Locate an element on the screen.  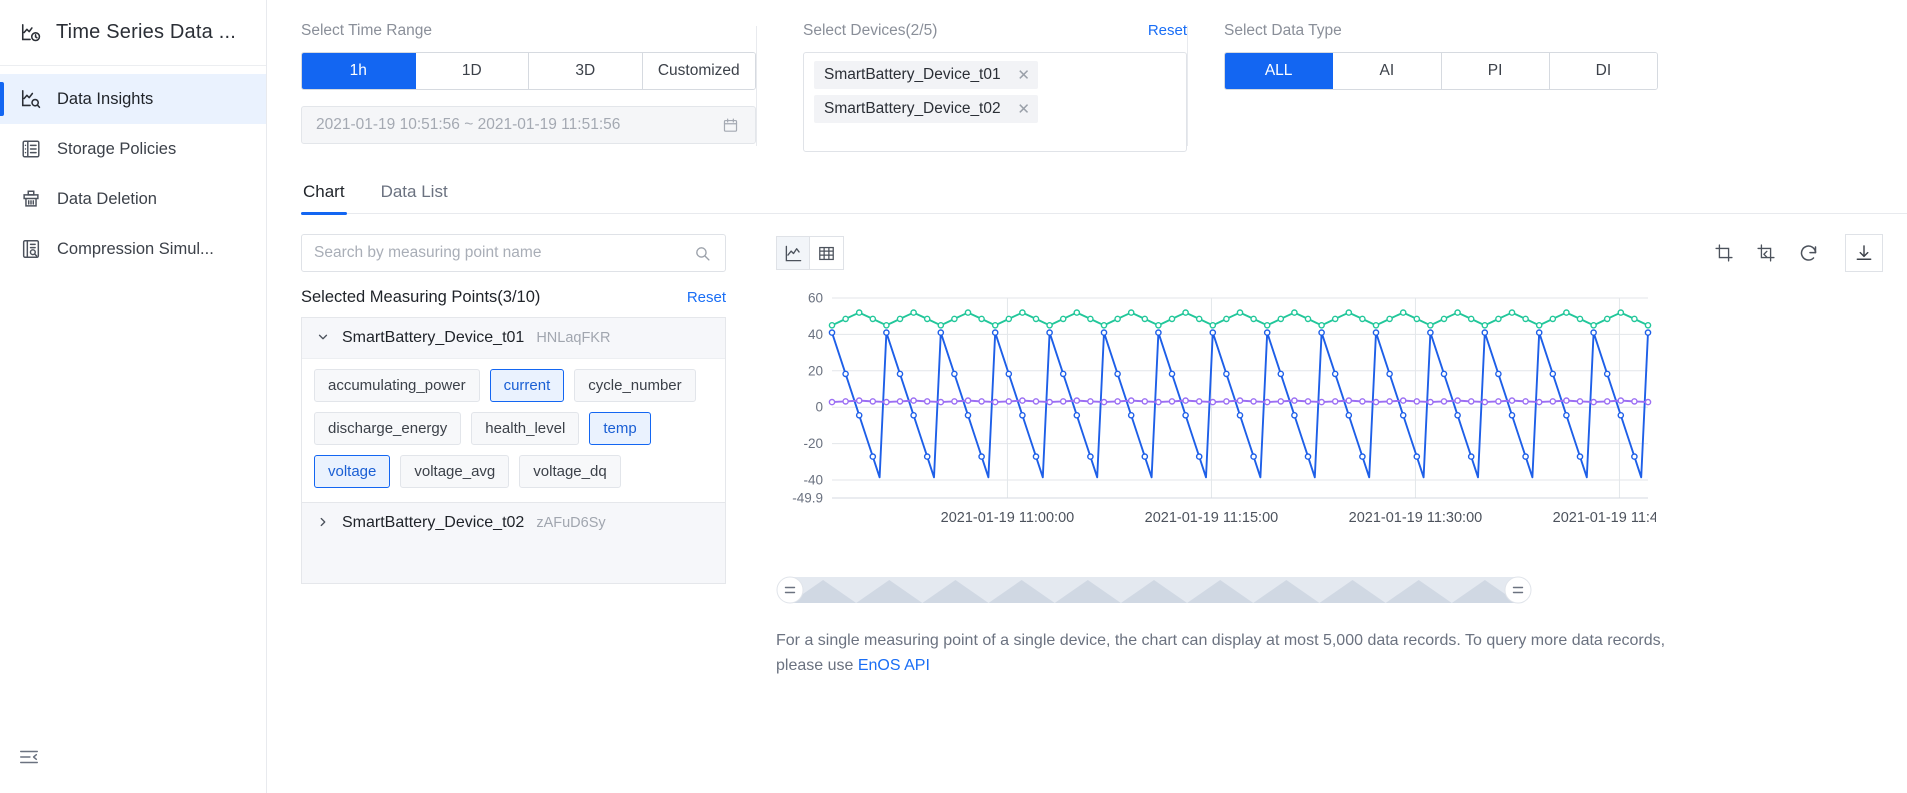
time-range-option-1d: 1D is located at coordinates (472, 71).